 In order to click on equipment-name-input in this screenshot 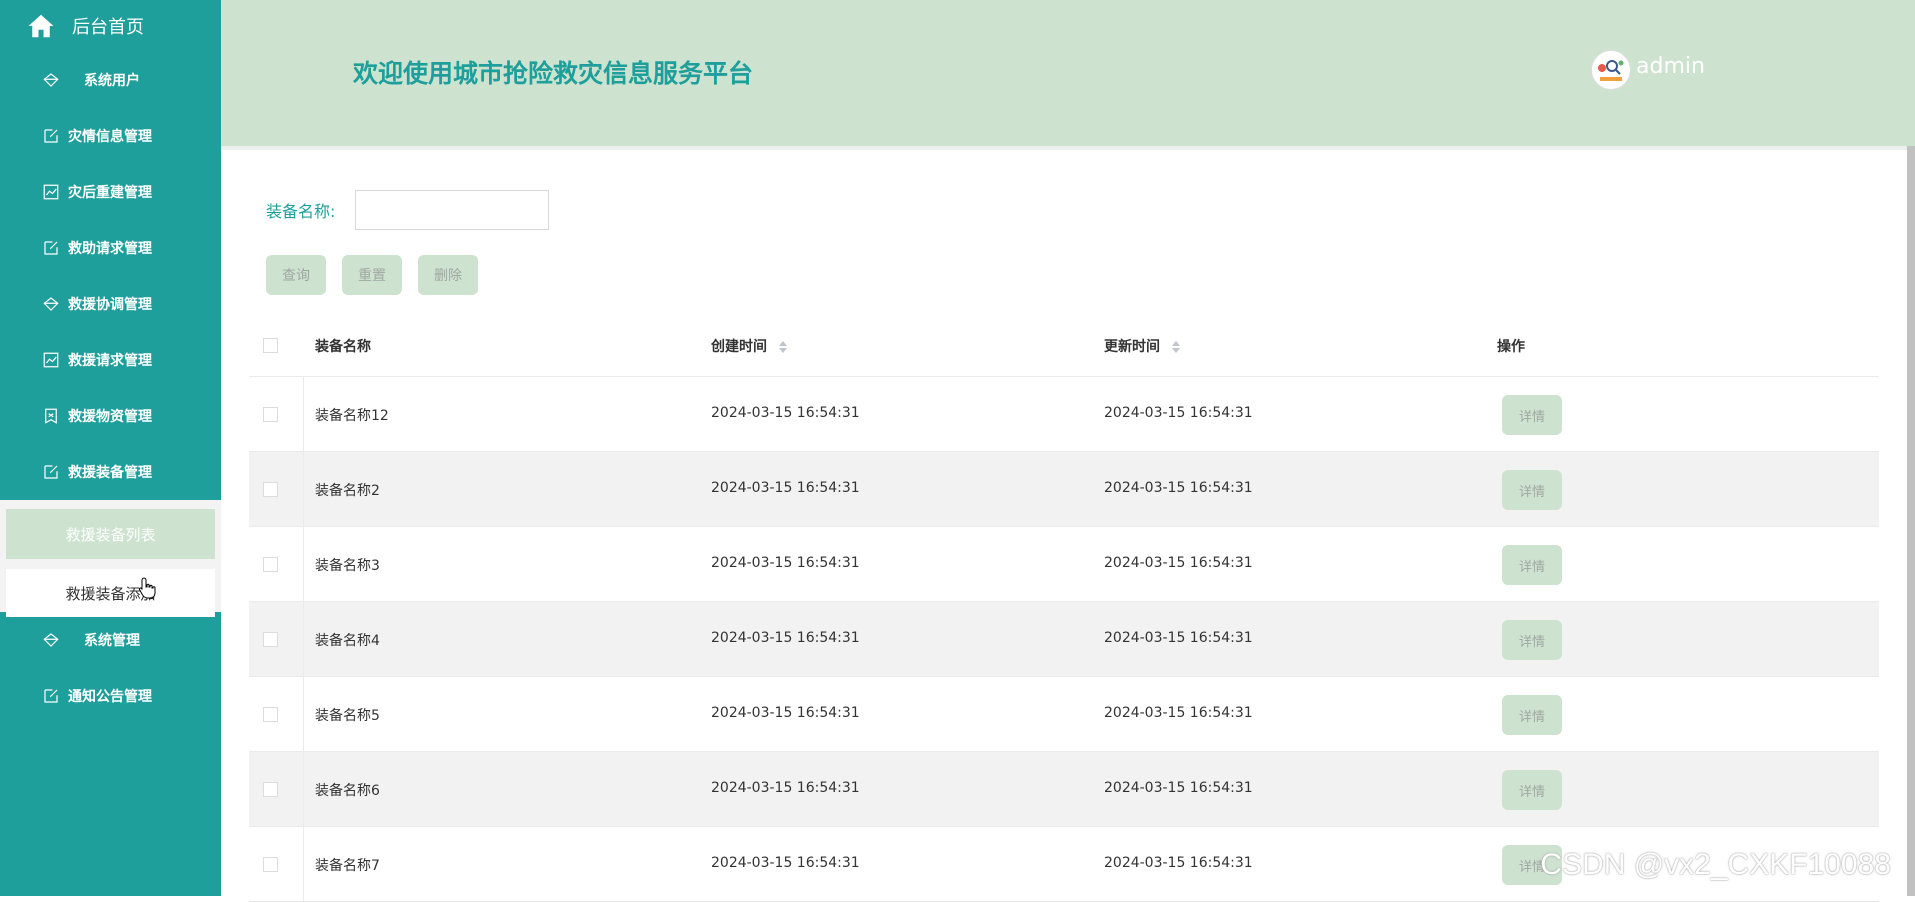, I will do `click(452, 210)`.